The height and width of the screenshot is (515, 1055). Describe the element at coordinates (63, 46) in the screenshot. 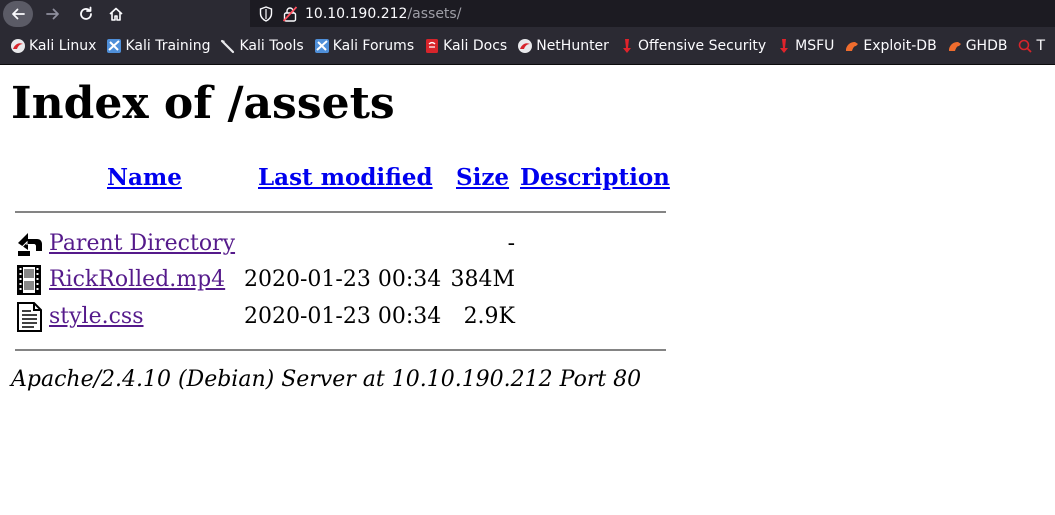

I see `bookmark-label: Kali Linux` at that location.